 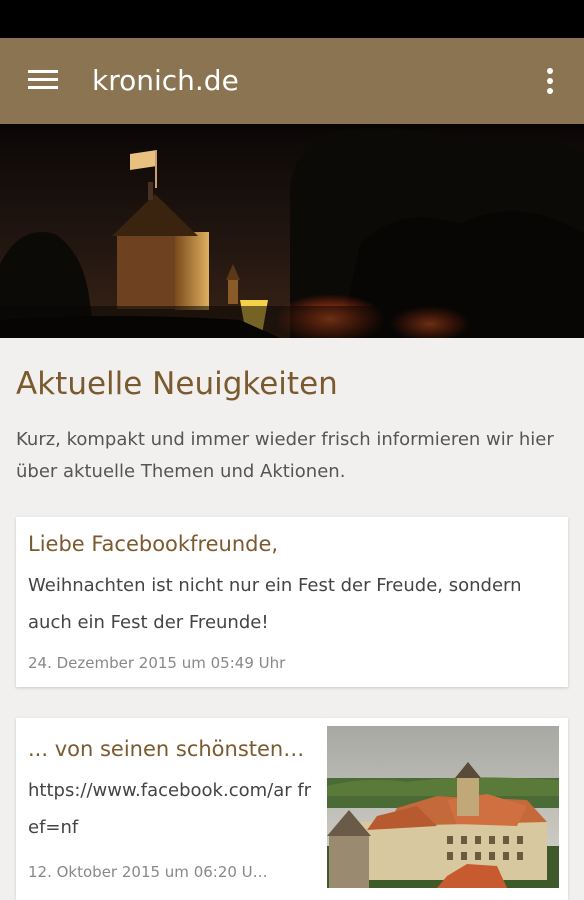 I want to click on hamburger-menu-icon, so click(x=43, y=80).